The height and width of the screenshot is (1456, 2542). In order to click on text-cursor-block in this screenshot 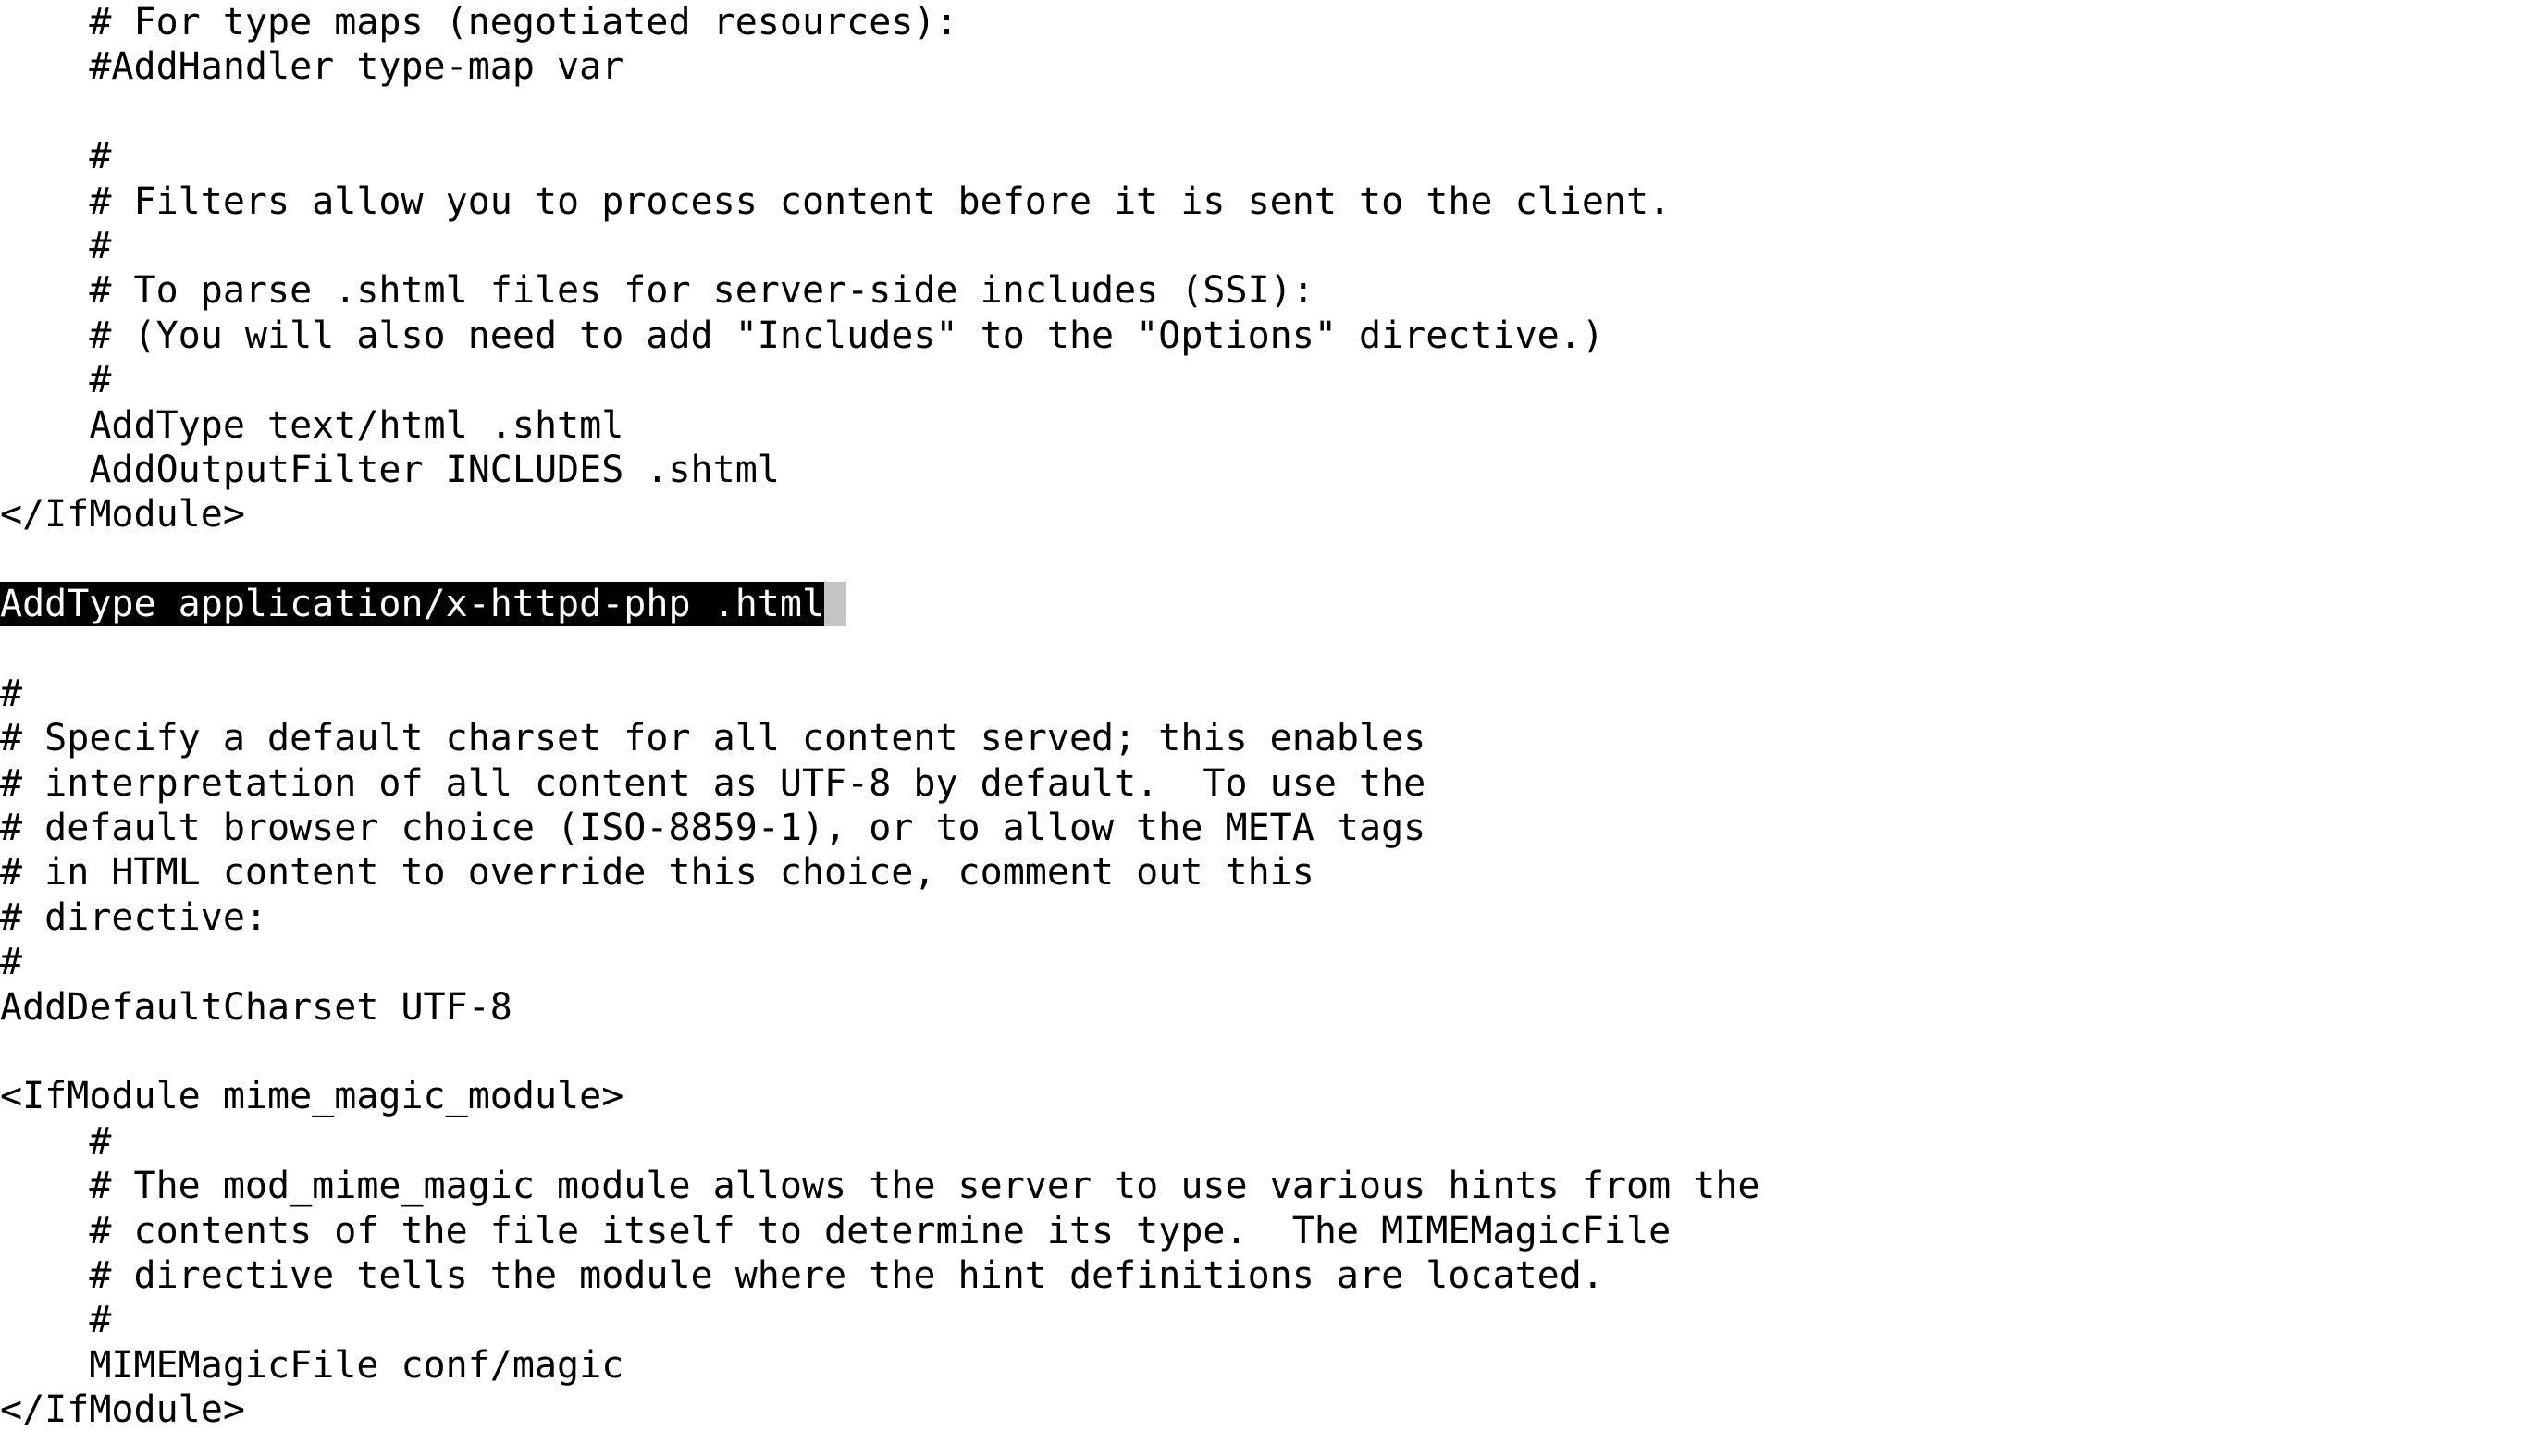, I will do `click(836, 604)`.